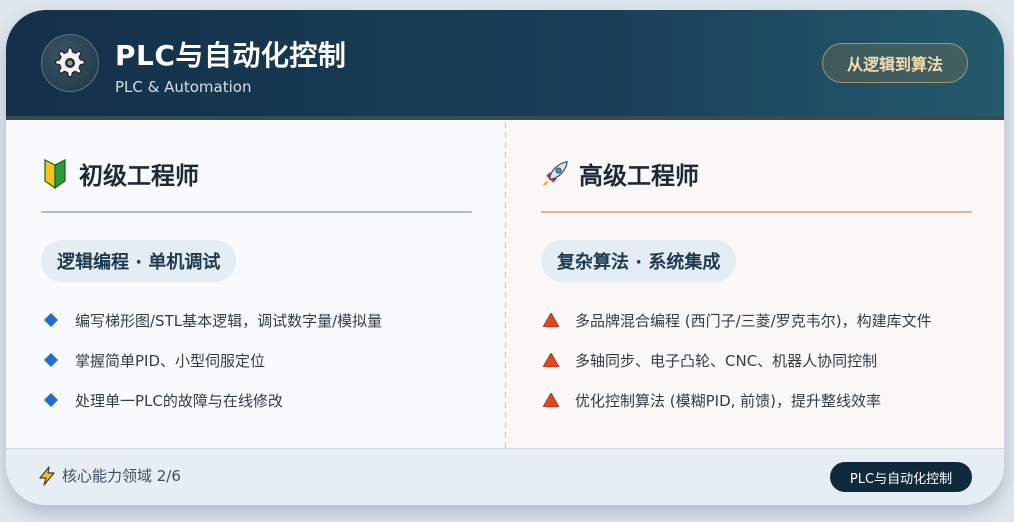 This screenshot has height=522, width=1014. What do you see at coordinates (231, 55) in the screenshot?
I see `page-title: PLC与自动化控制` at bounding box center [231, 55].